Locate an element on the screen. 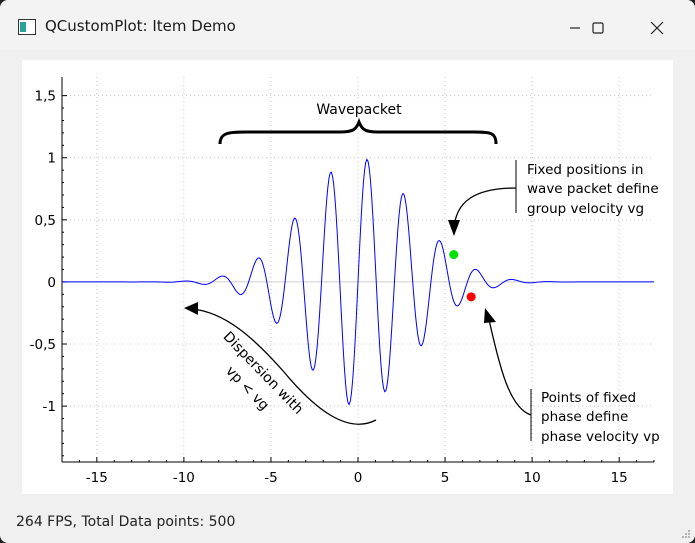 This screenshot has height=543, width=695. resize-grip-icon is located at coordinates (686, 534).